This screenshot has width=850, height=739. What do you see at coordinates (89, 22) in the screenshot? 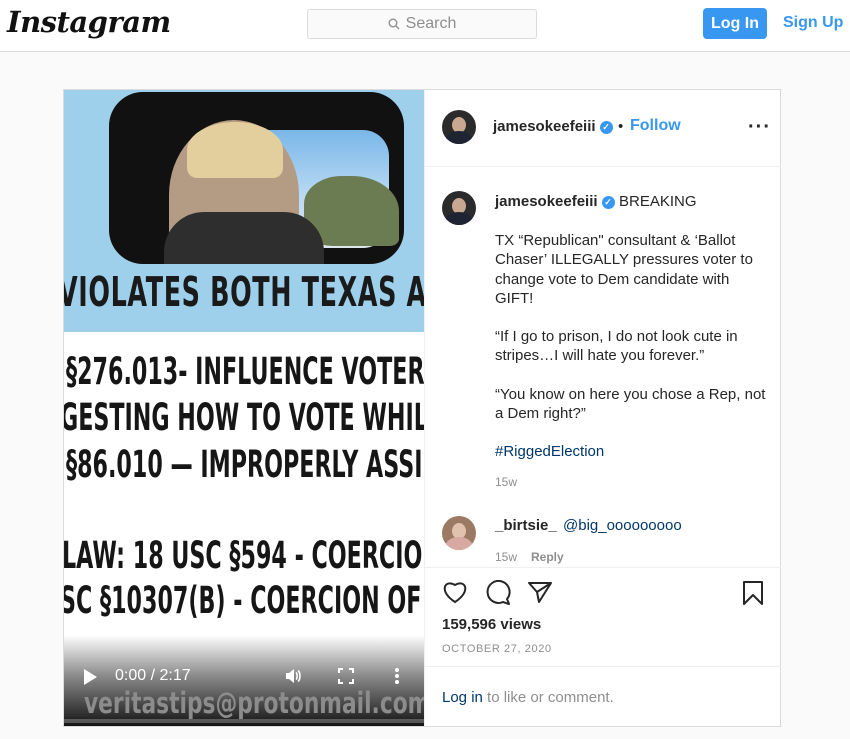
I see `instagram-logo: Instagram` at bounding box center [89, 22].